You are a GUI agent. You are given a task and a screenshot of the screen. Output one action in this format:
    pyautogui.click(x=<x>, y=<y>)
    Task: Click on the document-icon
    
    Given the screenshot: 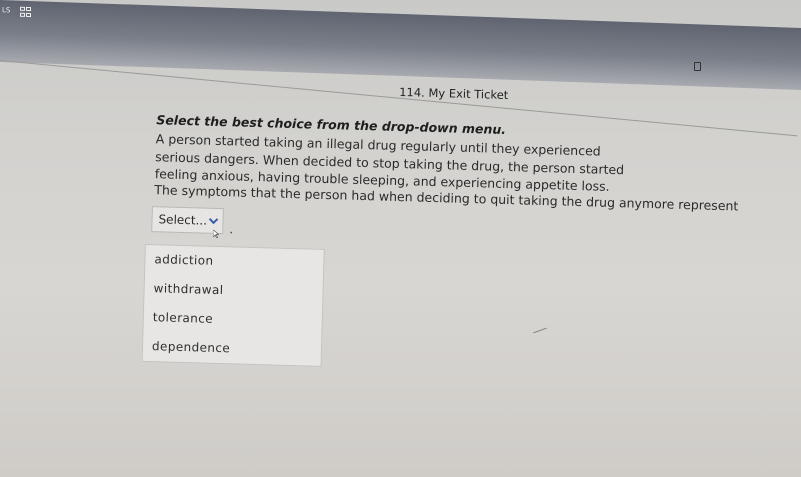 What is the action you would take?
    pyautogui.click(x=697, y=66)
    